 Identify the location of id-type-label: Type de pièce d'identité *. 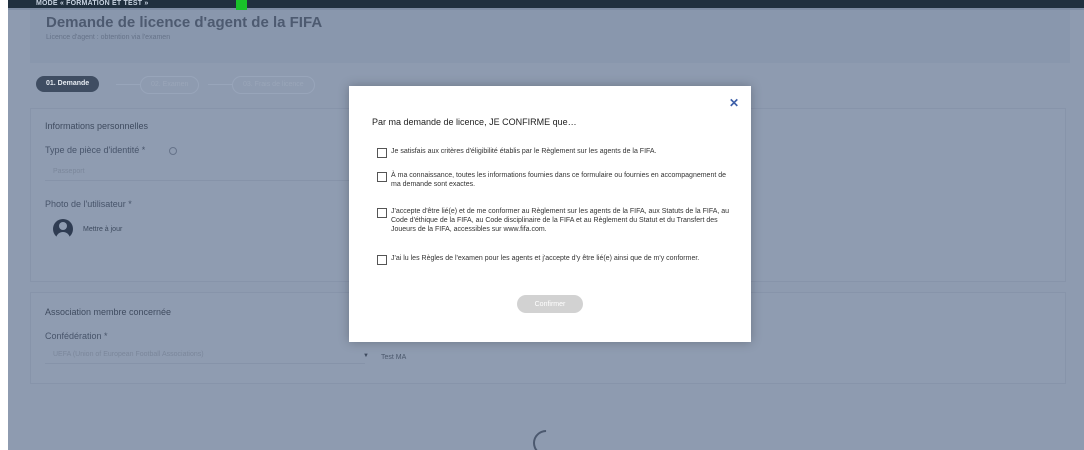
(95, 150).